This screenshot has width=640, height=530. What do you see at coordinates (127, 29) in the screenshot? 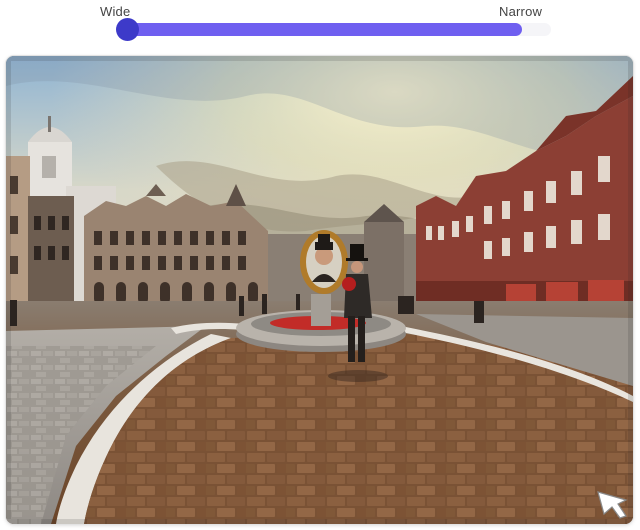
I see `slider-thumb` at bounding box center [127, 29].